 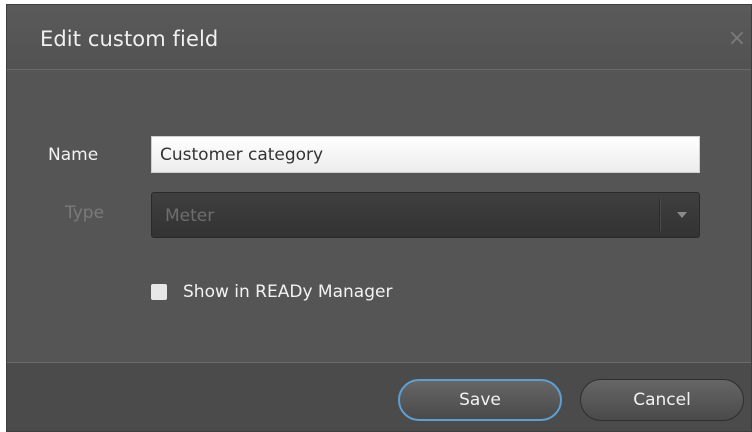 What do you see at coordinates (85, 213) in the screenshot?
I see `type-label: Type` at bounding box center [85, 213].